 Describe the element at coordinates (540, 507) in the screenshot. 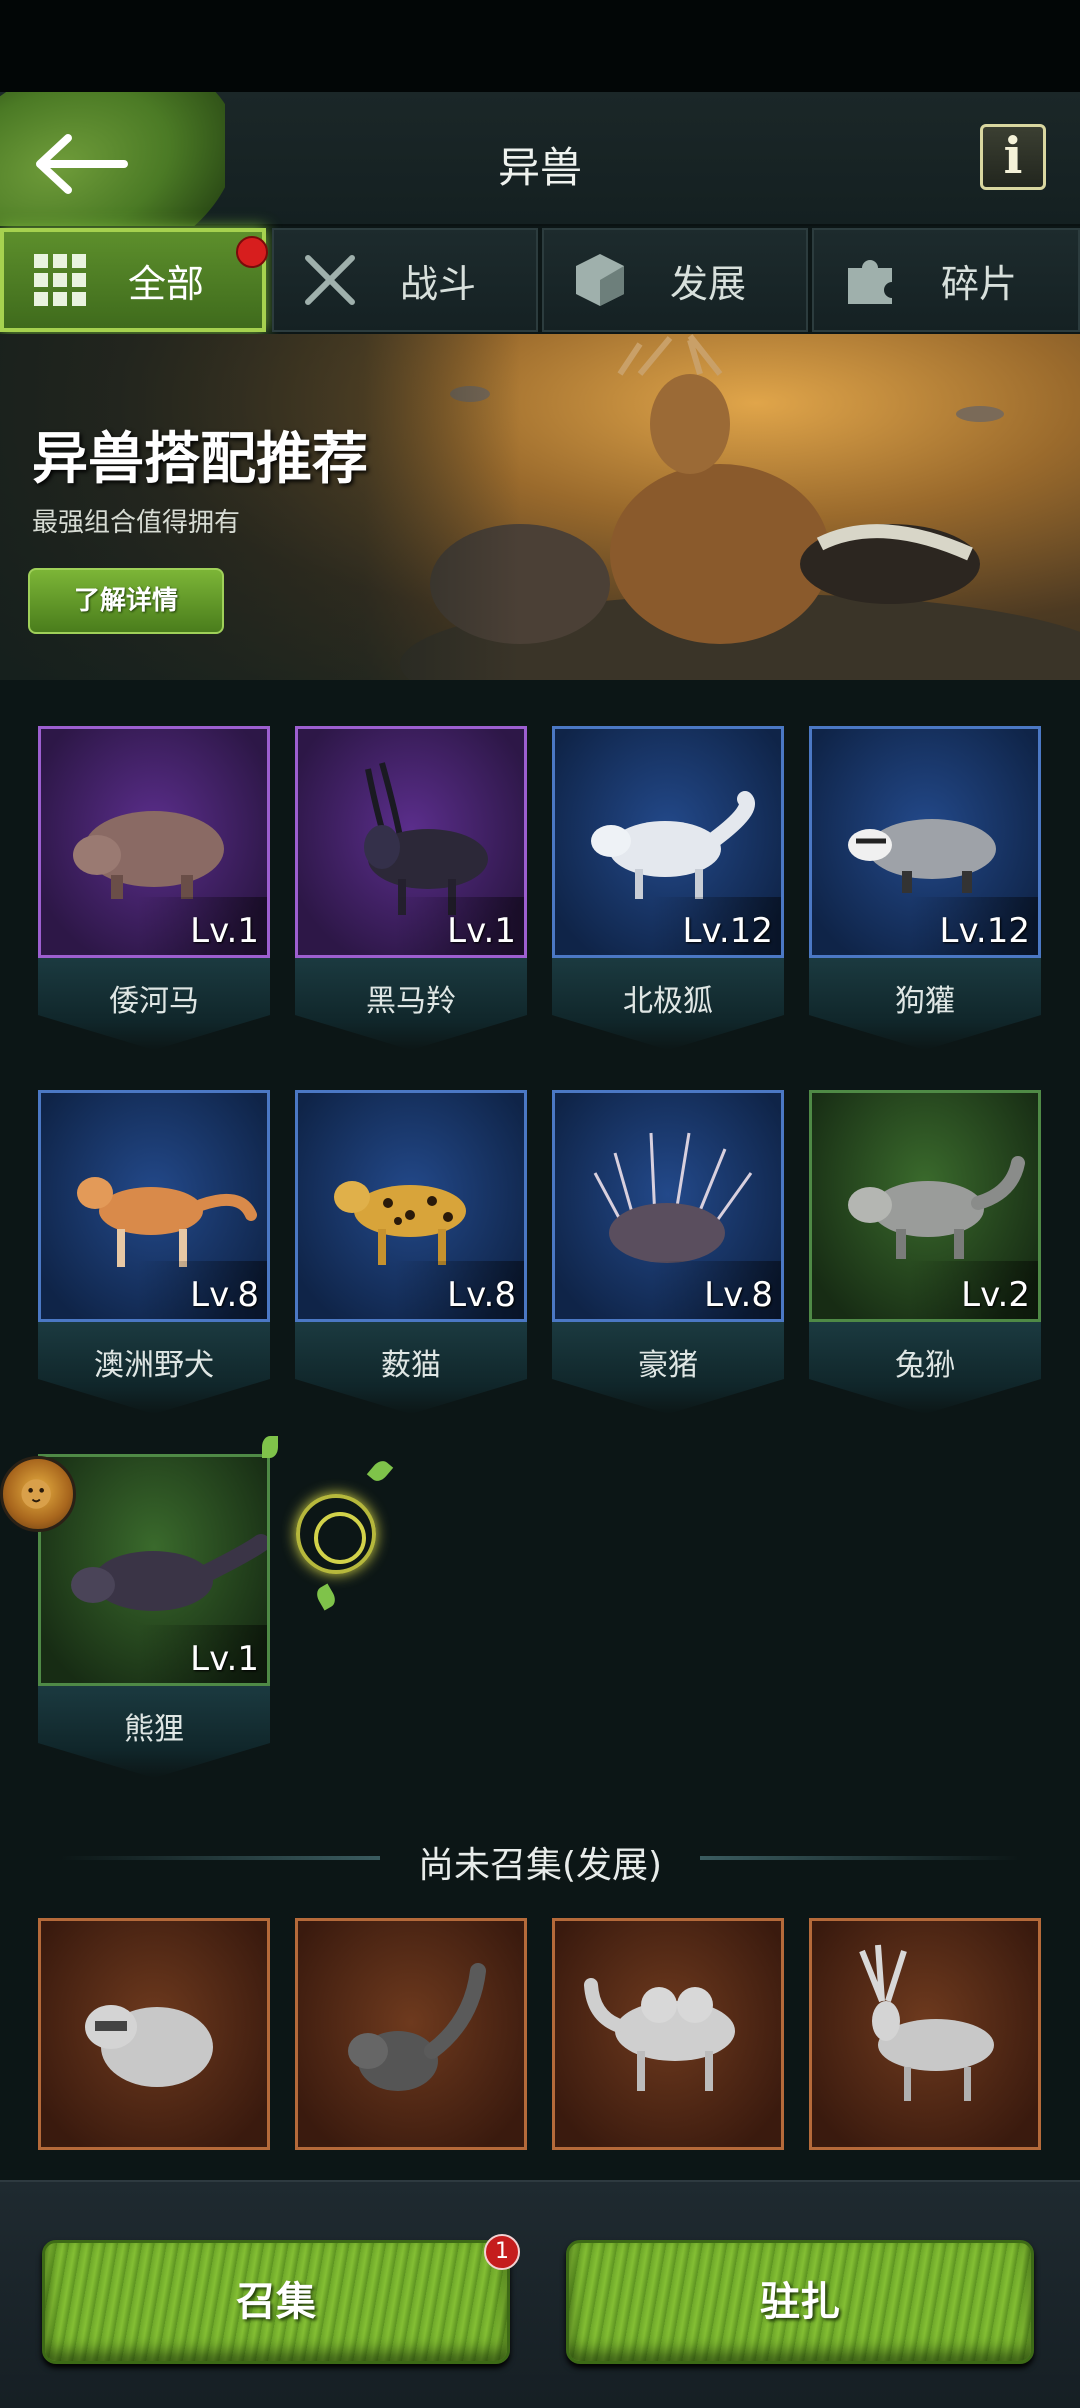

I see `recommend-banner: 异兽搭配推荐 最强组合值得拥有 了解详情` at that location.